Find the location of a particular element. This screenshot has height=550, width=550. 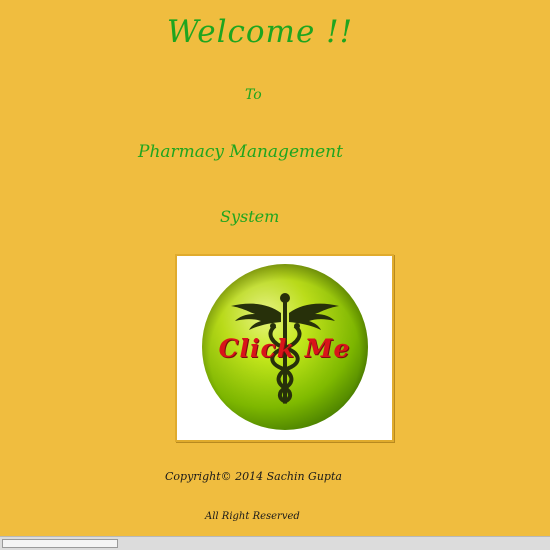

caduceus-icon is located at coordinates (285, 347).